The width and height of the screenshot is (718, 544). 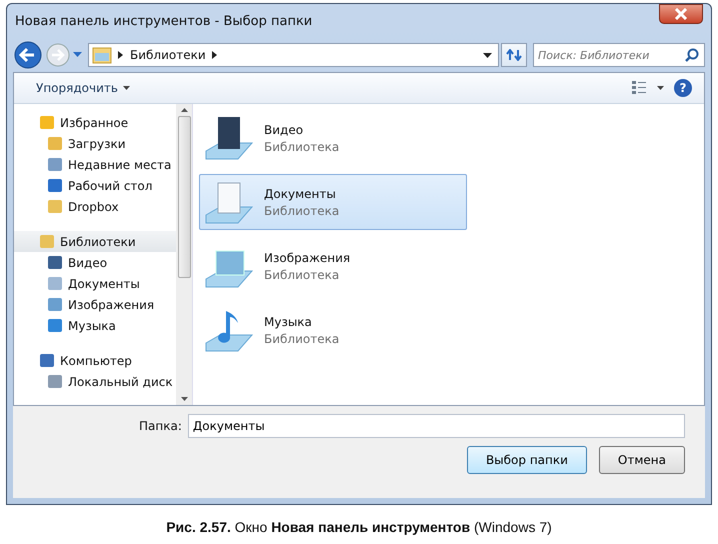 I want to click on dialog-button: Отмена, so click(x=641, y=460).